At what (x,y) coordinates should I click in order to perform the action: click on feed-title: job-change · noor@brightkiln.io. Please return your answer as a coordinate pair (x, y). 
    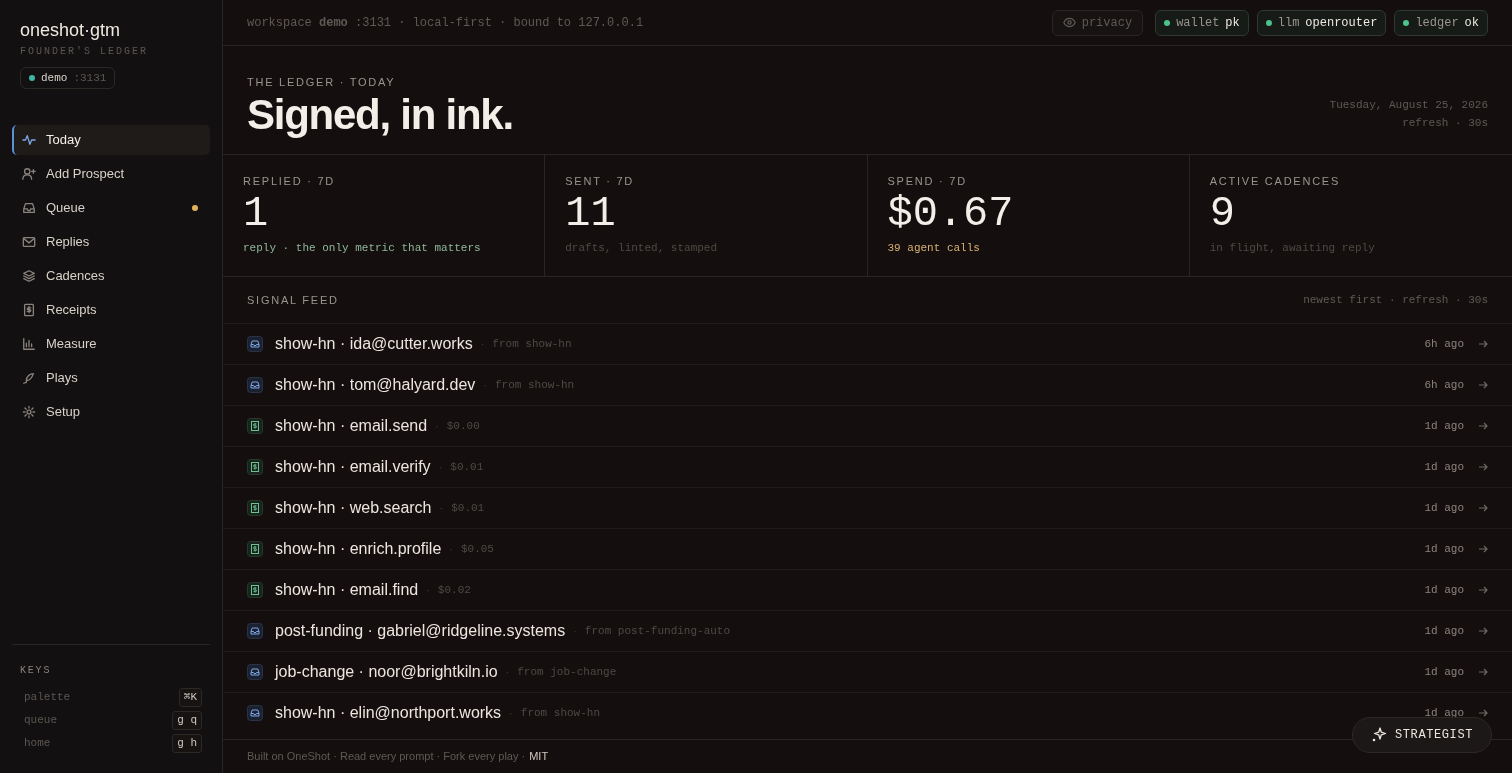
    Looking at the image, I should click on (386, 672).